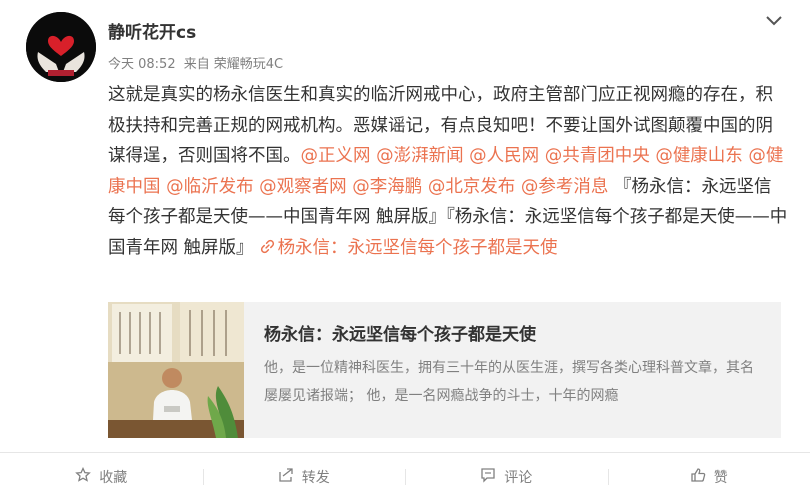 The width and height of the screenshot is (810, 487). I want to click on source-prefix: 来自, so click(197, 64).